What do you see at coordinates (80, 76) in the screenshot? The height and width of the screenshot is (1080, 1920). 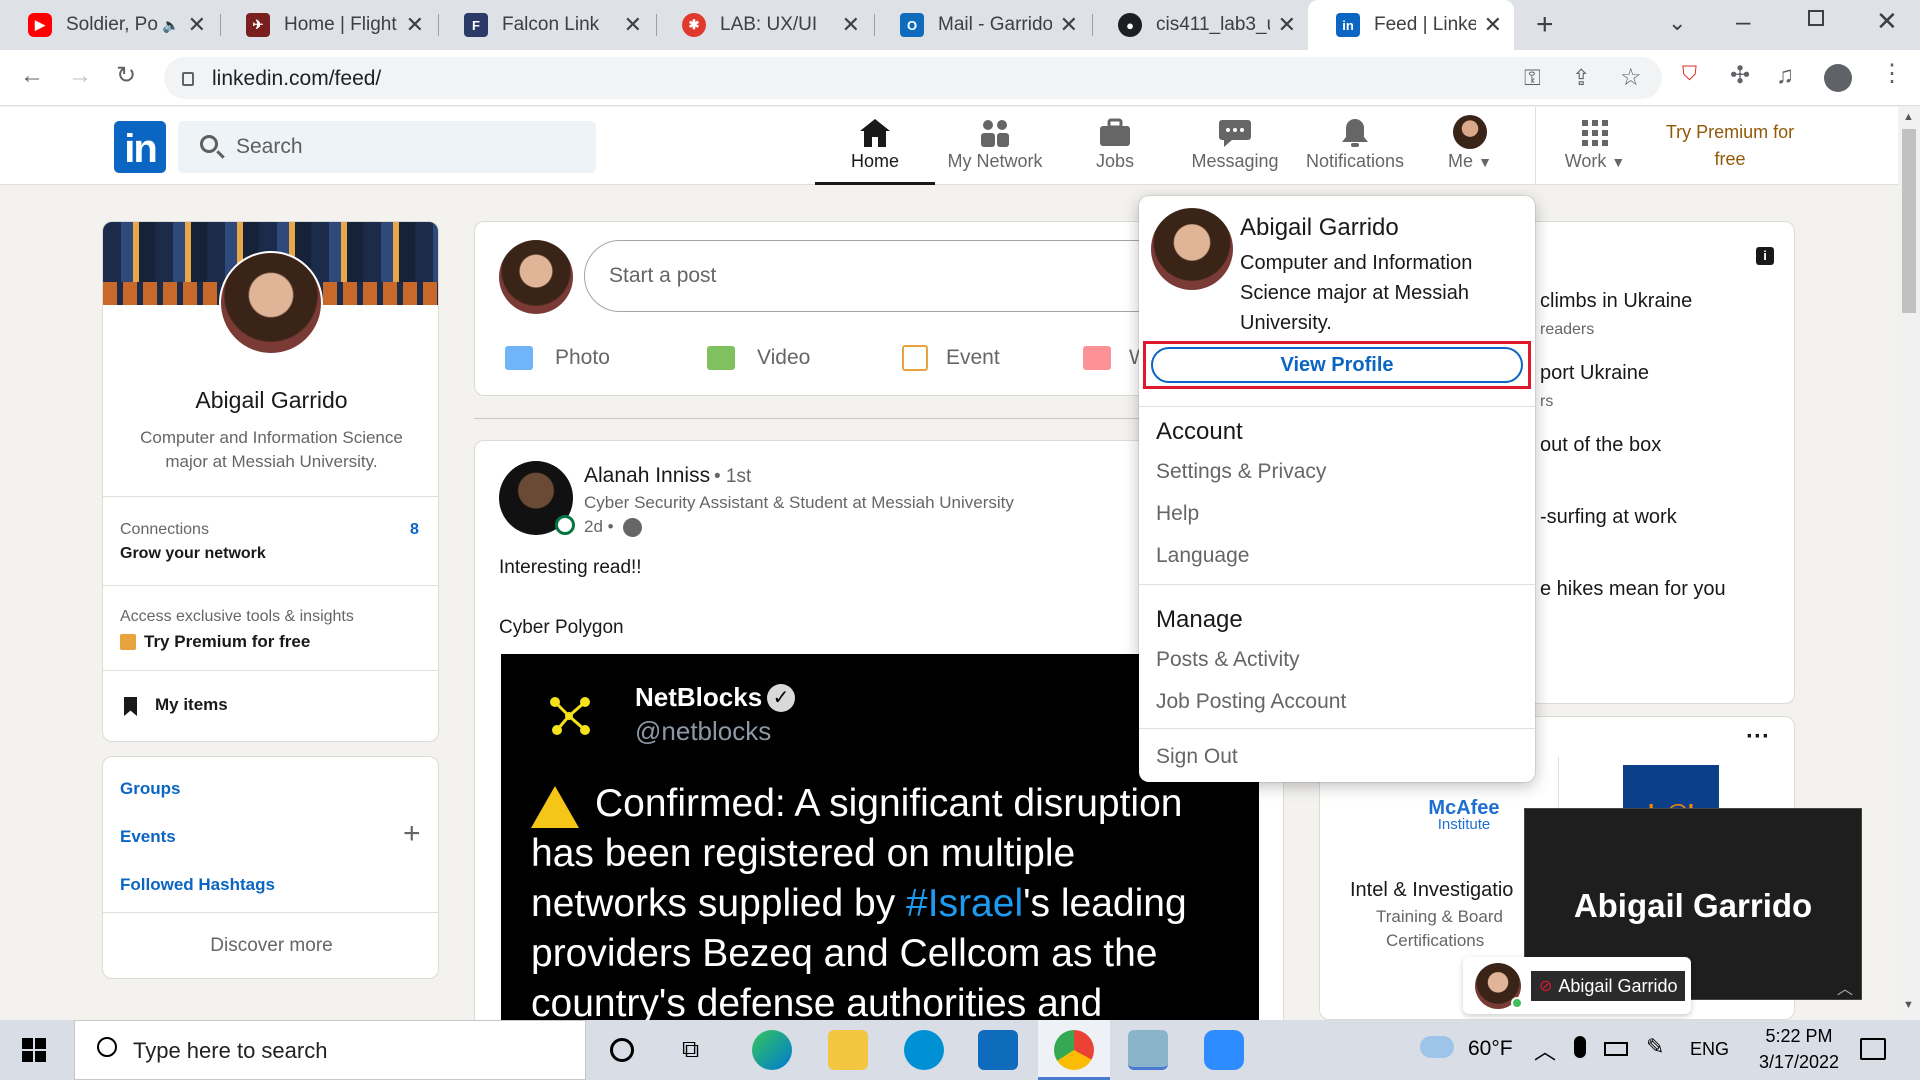 I see `forward-icon: →` at bounding box center [80, 76].